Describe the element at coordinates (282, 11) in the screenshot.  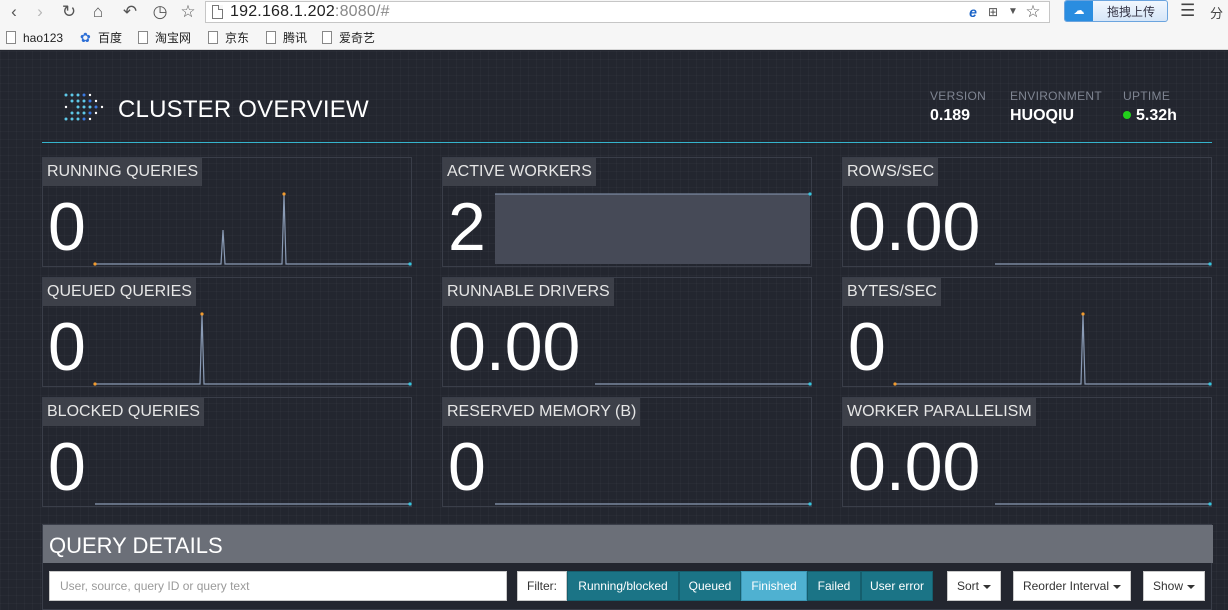
I see `url-host: 192.168.1.202` at that location.